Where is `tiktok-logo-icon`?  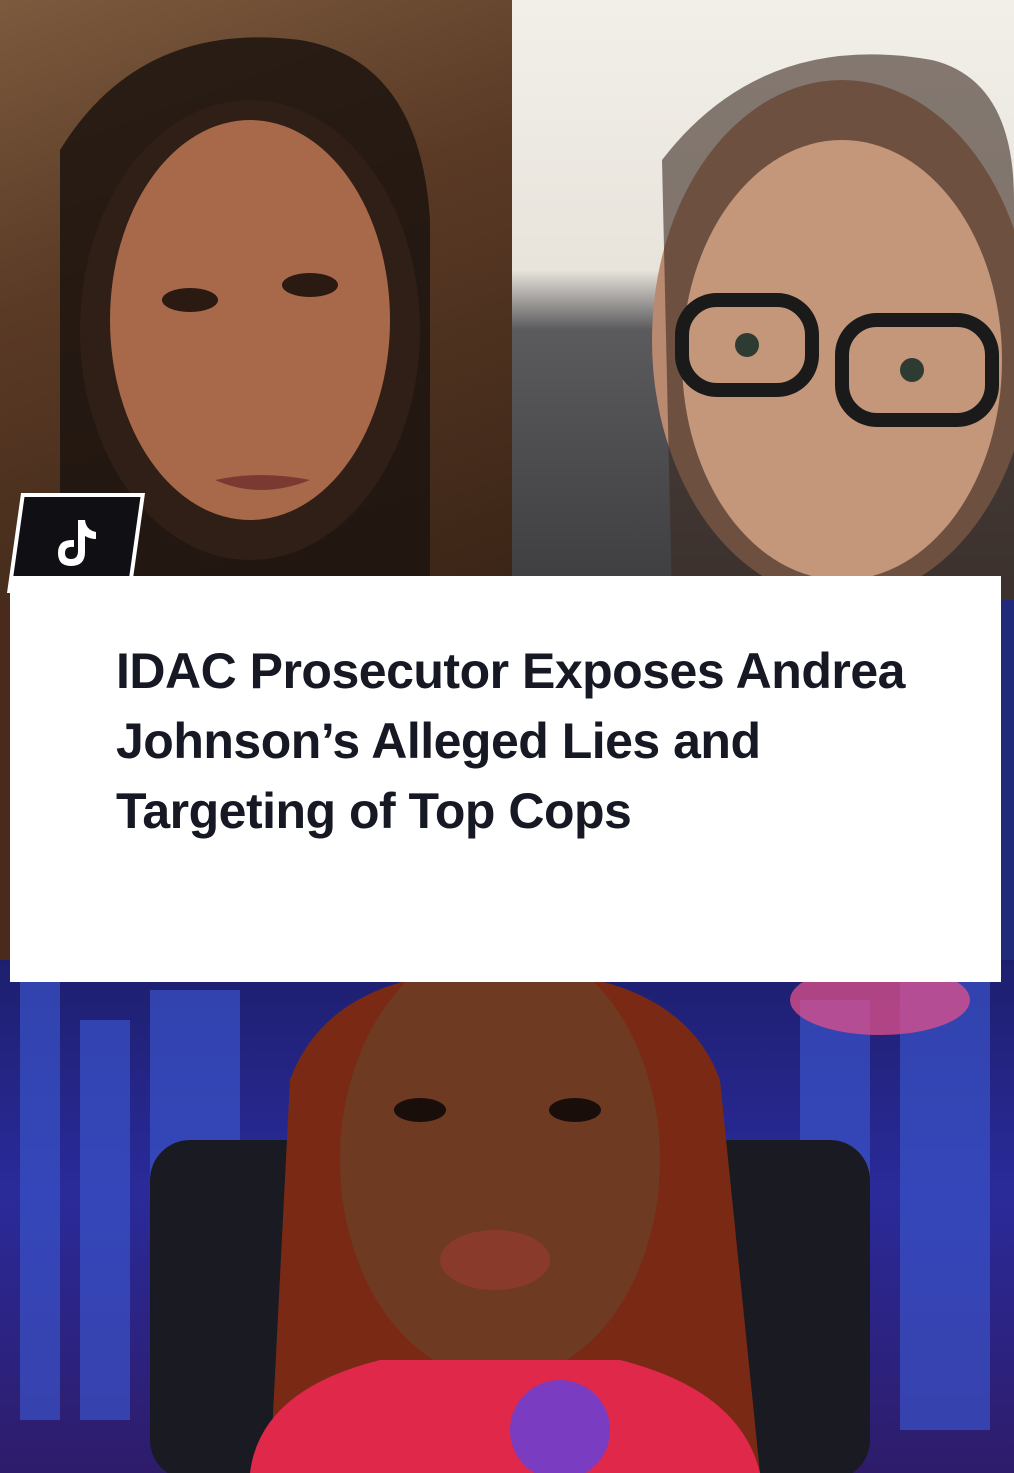 tiktok-logo-icon is located at coordinates (77, 543).